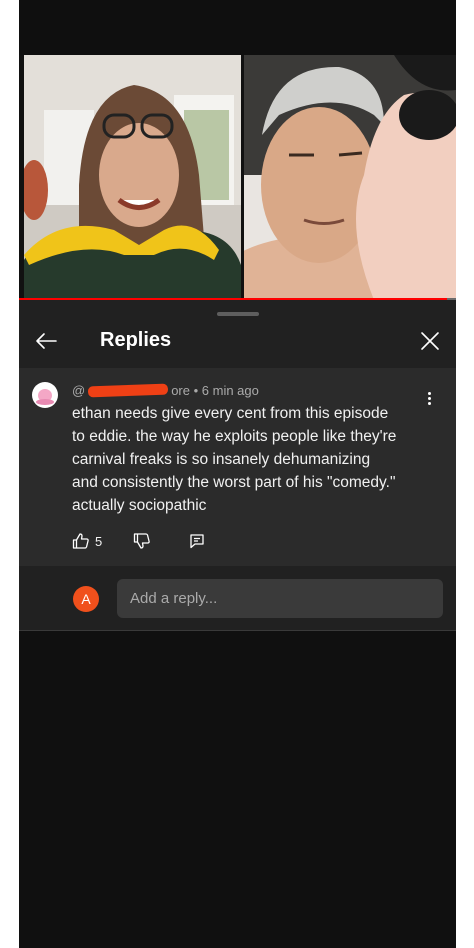 The image size is (474, 948). Describe the element at coordinates (128, 390) in the screenshot. I see `redaction-mark` at that location.